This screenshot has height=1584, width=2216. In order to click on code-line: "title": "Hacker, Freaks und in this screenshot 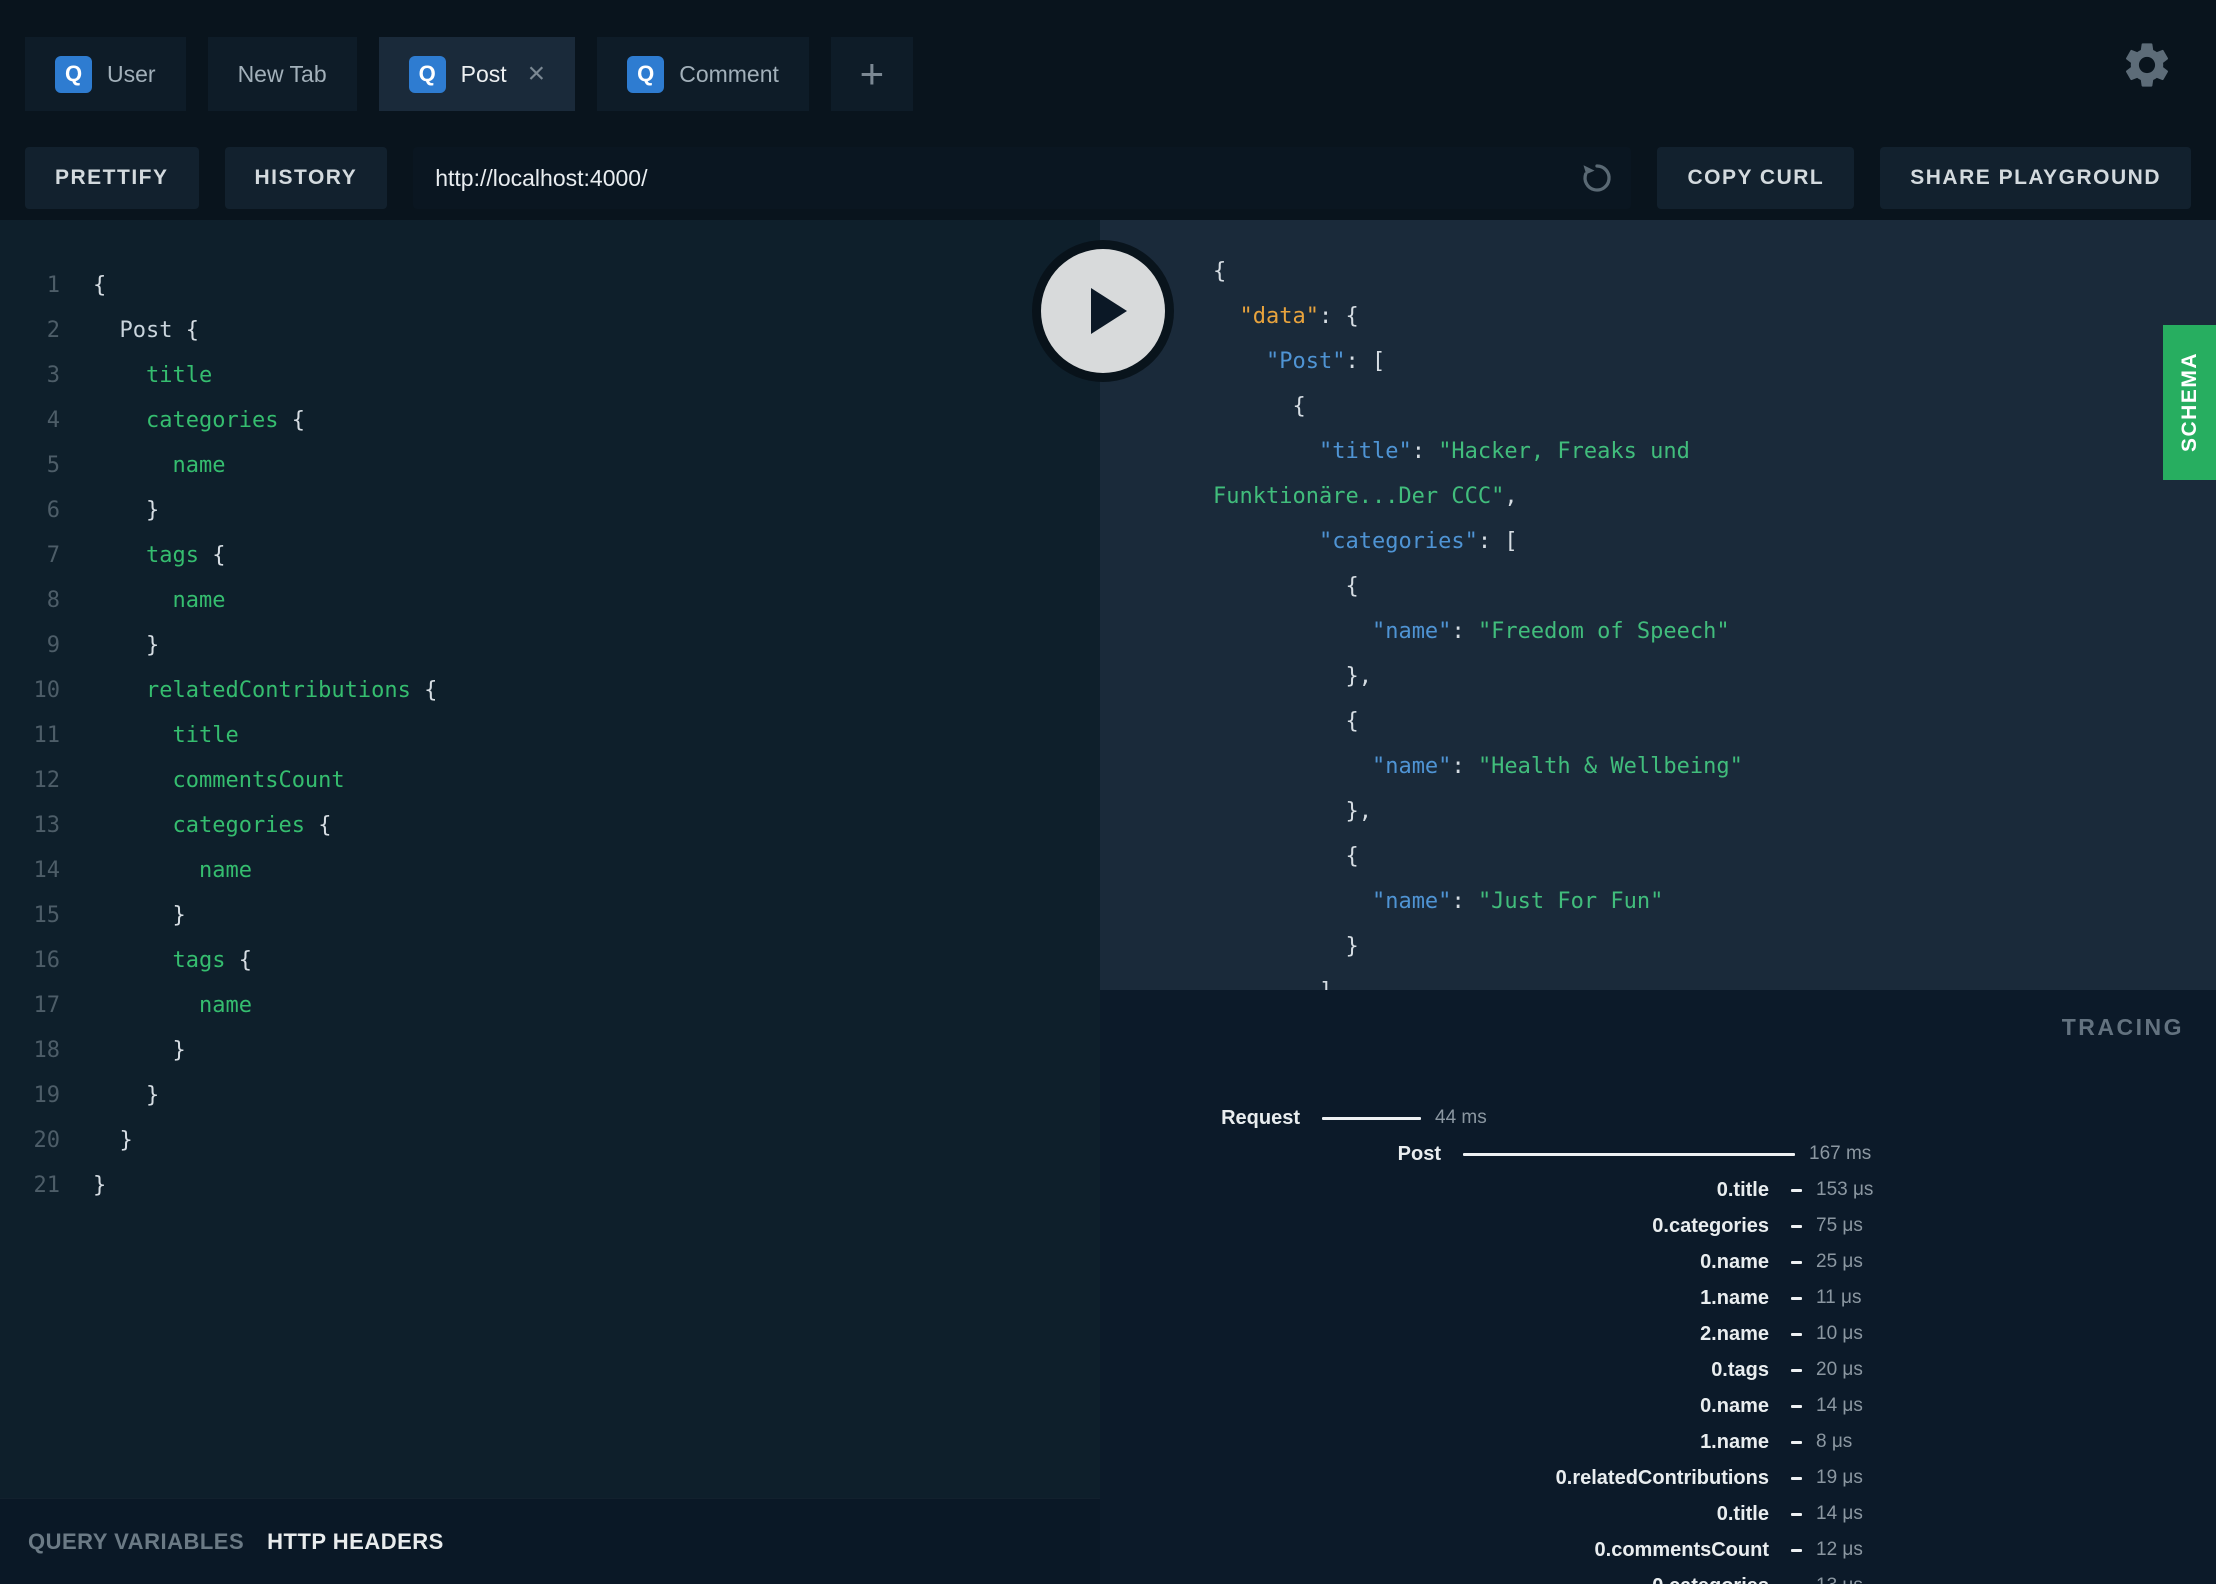, I will do `click(1658, 451)`.